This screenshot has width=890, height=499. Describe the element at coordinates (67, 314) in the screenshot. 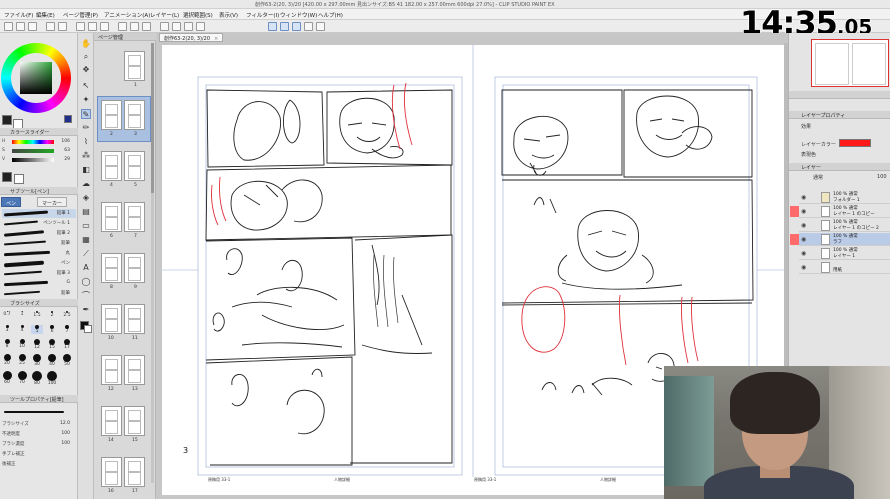

I see `size-option: 2.5` at that location.